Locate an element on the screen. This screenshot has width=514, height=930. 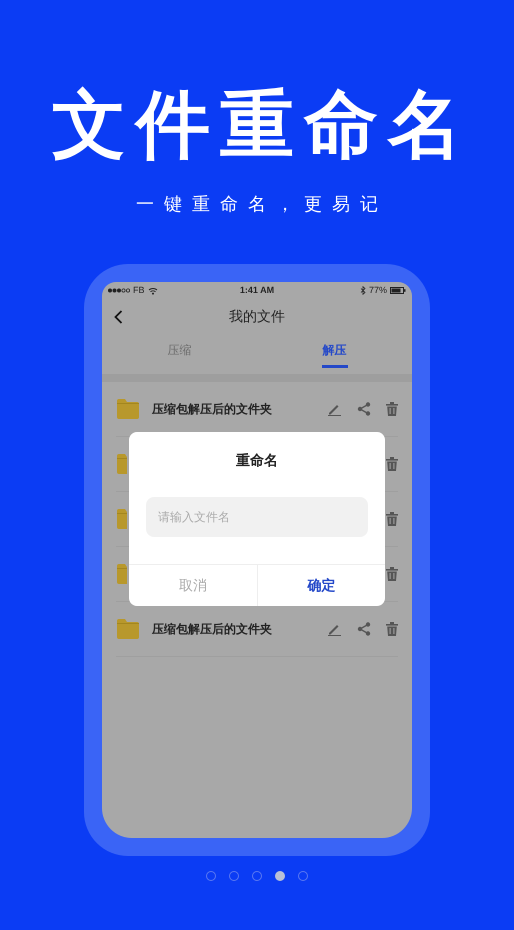
dialog-title: 重命名 is located at coordinates (257, 460).